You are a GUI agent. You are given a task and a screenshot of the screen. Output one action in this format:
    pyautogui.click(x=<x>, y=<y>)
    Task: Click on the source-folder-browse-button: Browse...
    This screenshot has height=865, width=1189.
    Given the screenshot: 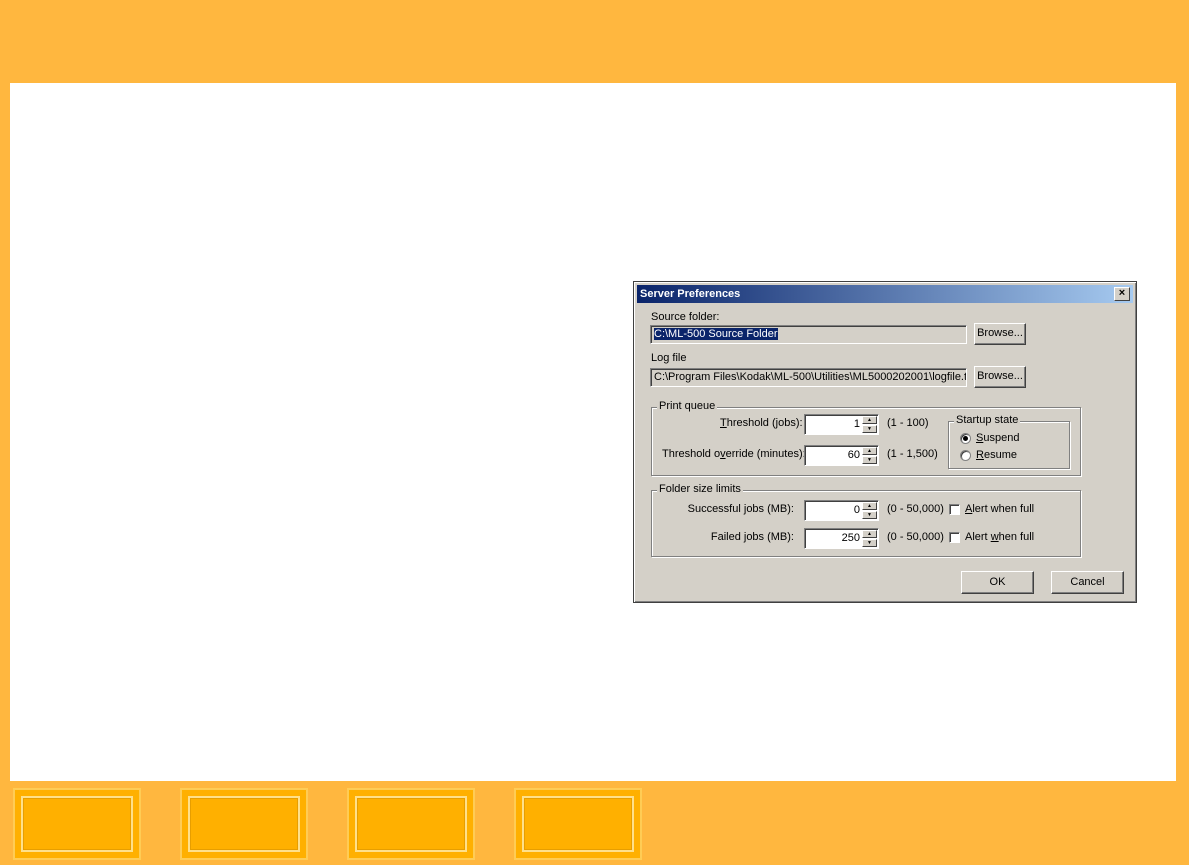 What is the action you would take?
    pyautogui.click(x=1000, y=334)
    